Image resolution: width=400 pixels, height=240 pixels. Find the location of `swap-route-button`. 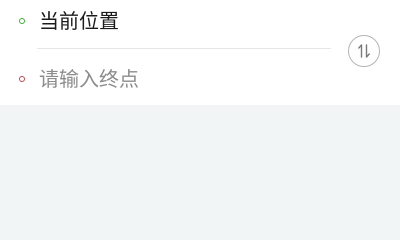

swap-route-button is located at coordinates (364, 51).